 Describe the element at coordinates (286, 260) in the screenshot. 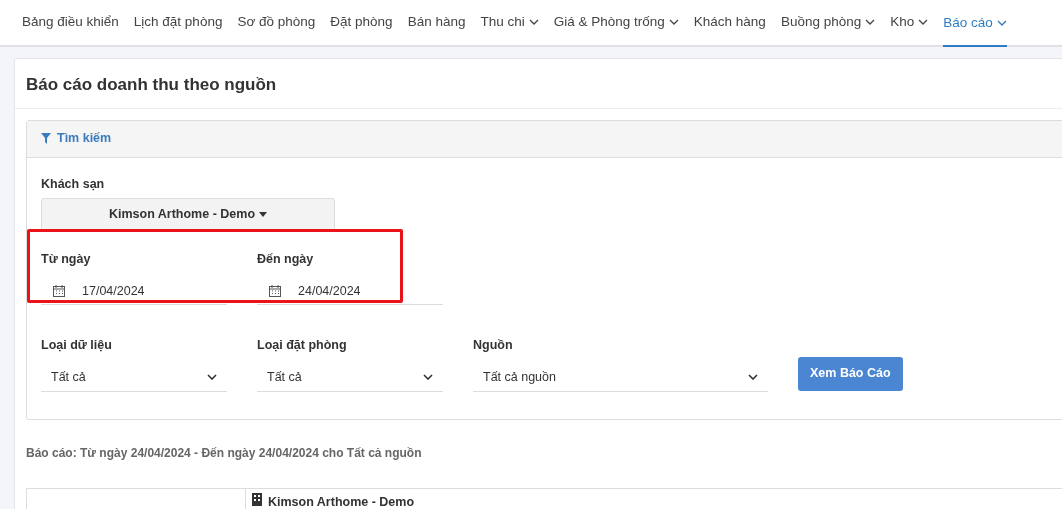

I see `field-label: Đến ngày` at that location.